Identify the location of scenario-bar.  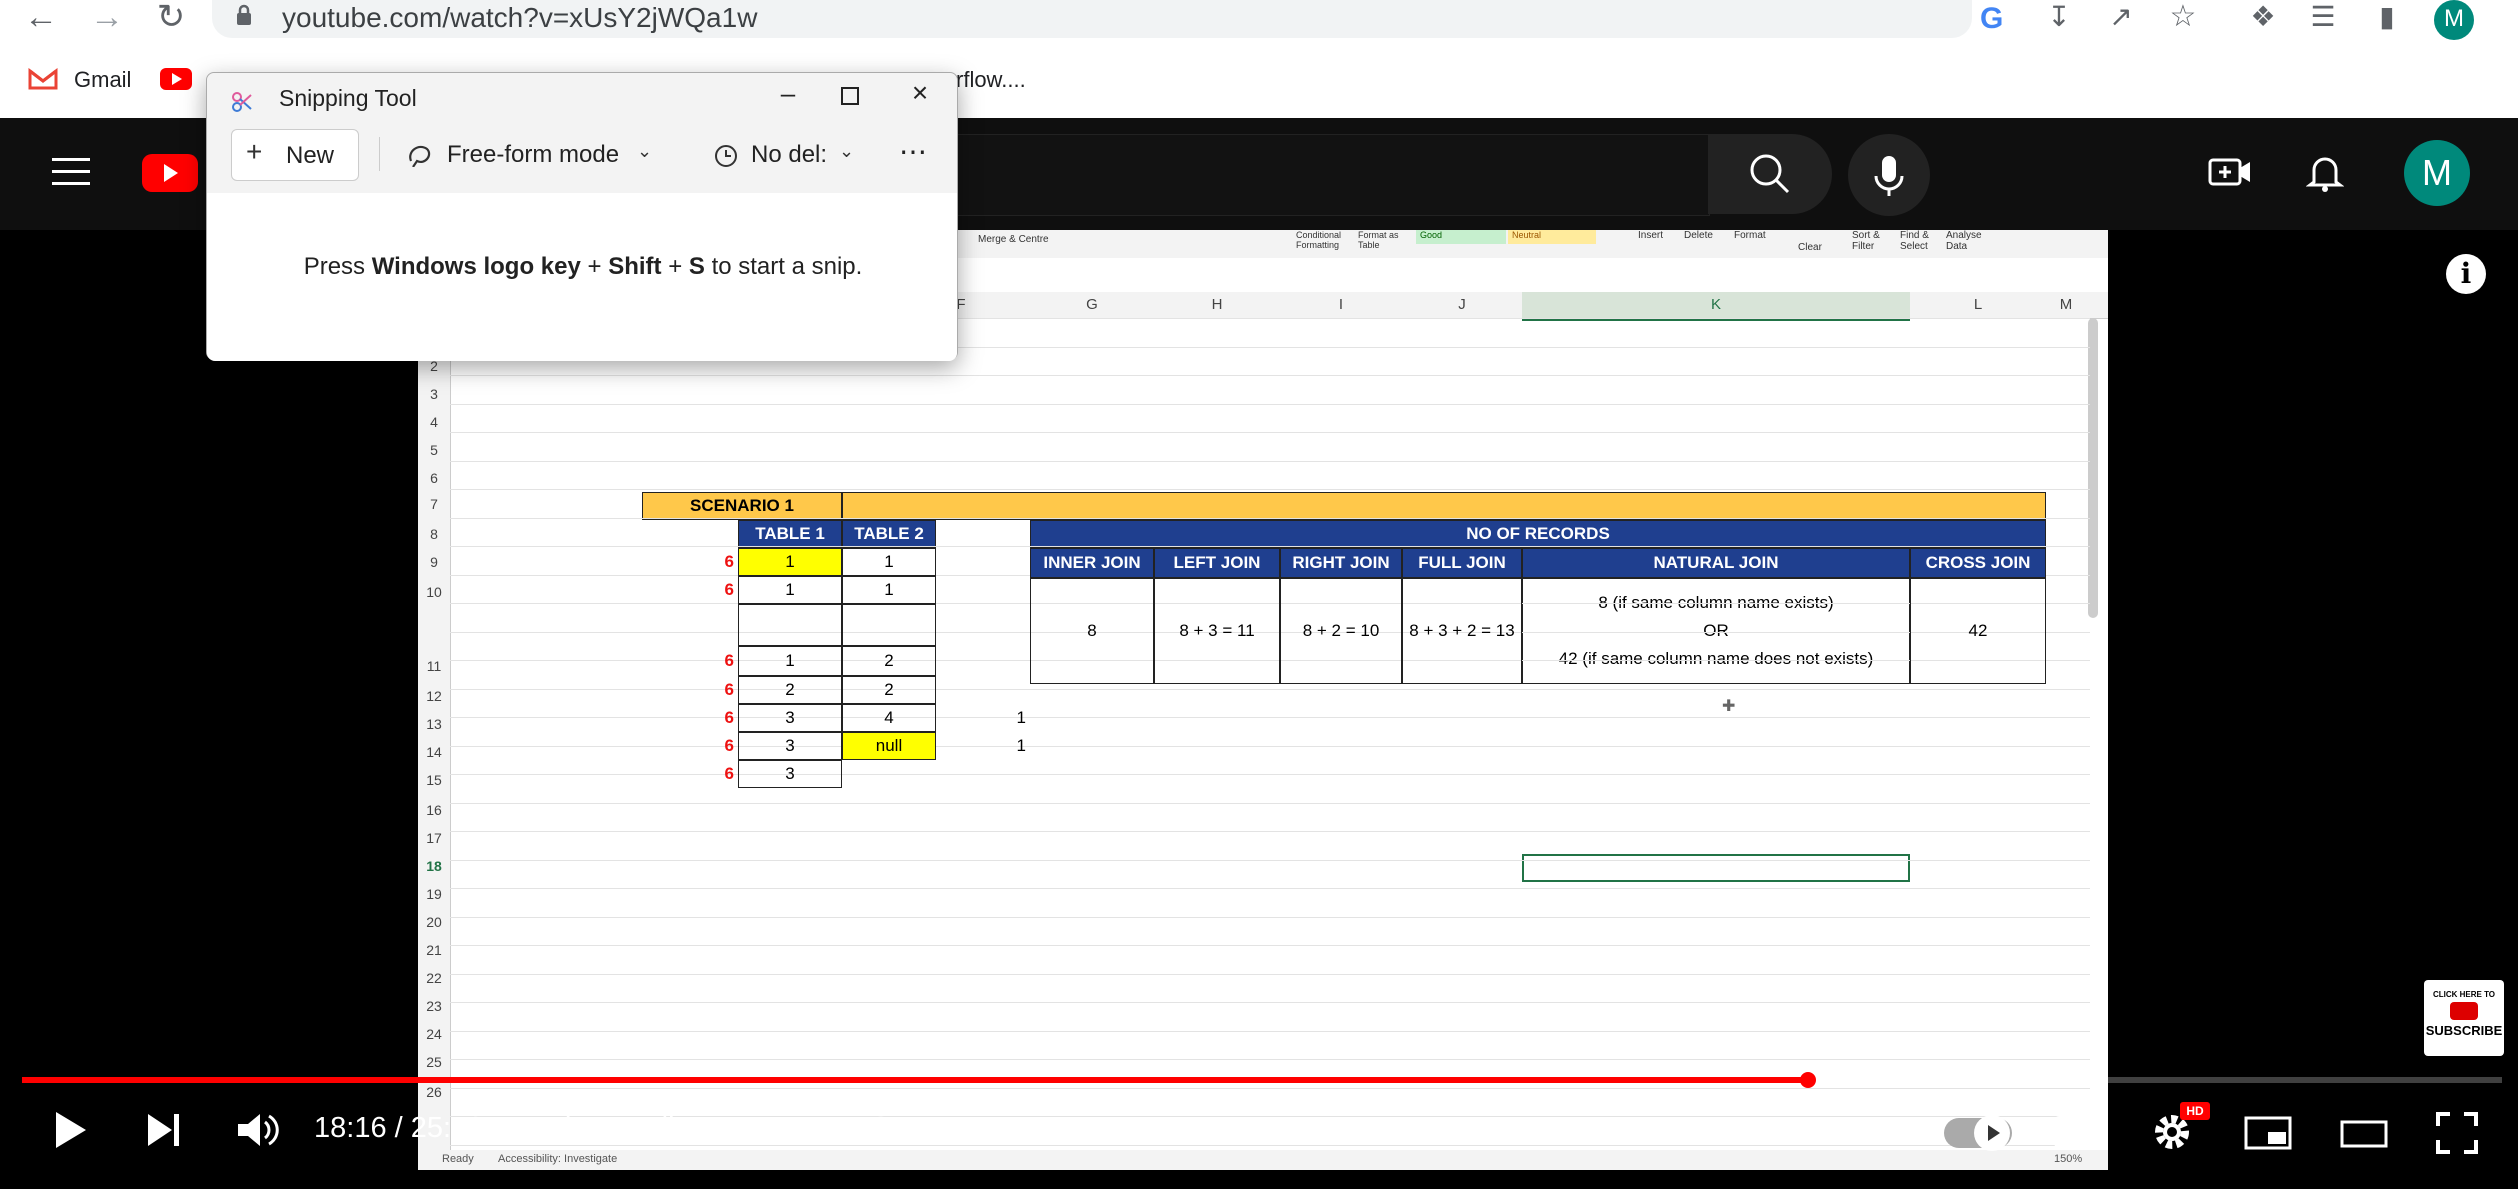
(1444, 506).